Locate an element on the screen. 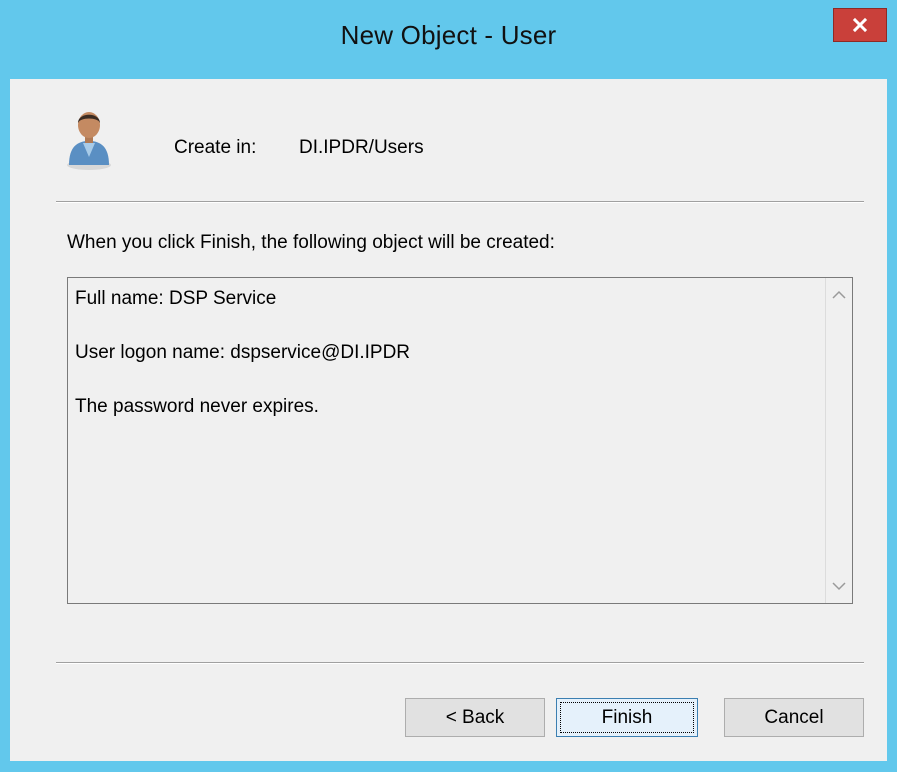  create-in-path: DI.IPDR/Users is located at coordinates (361, 147).